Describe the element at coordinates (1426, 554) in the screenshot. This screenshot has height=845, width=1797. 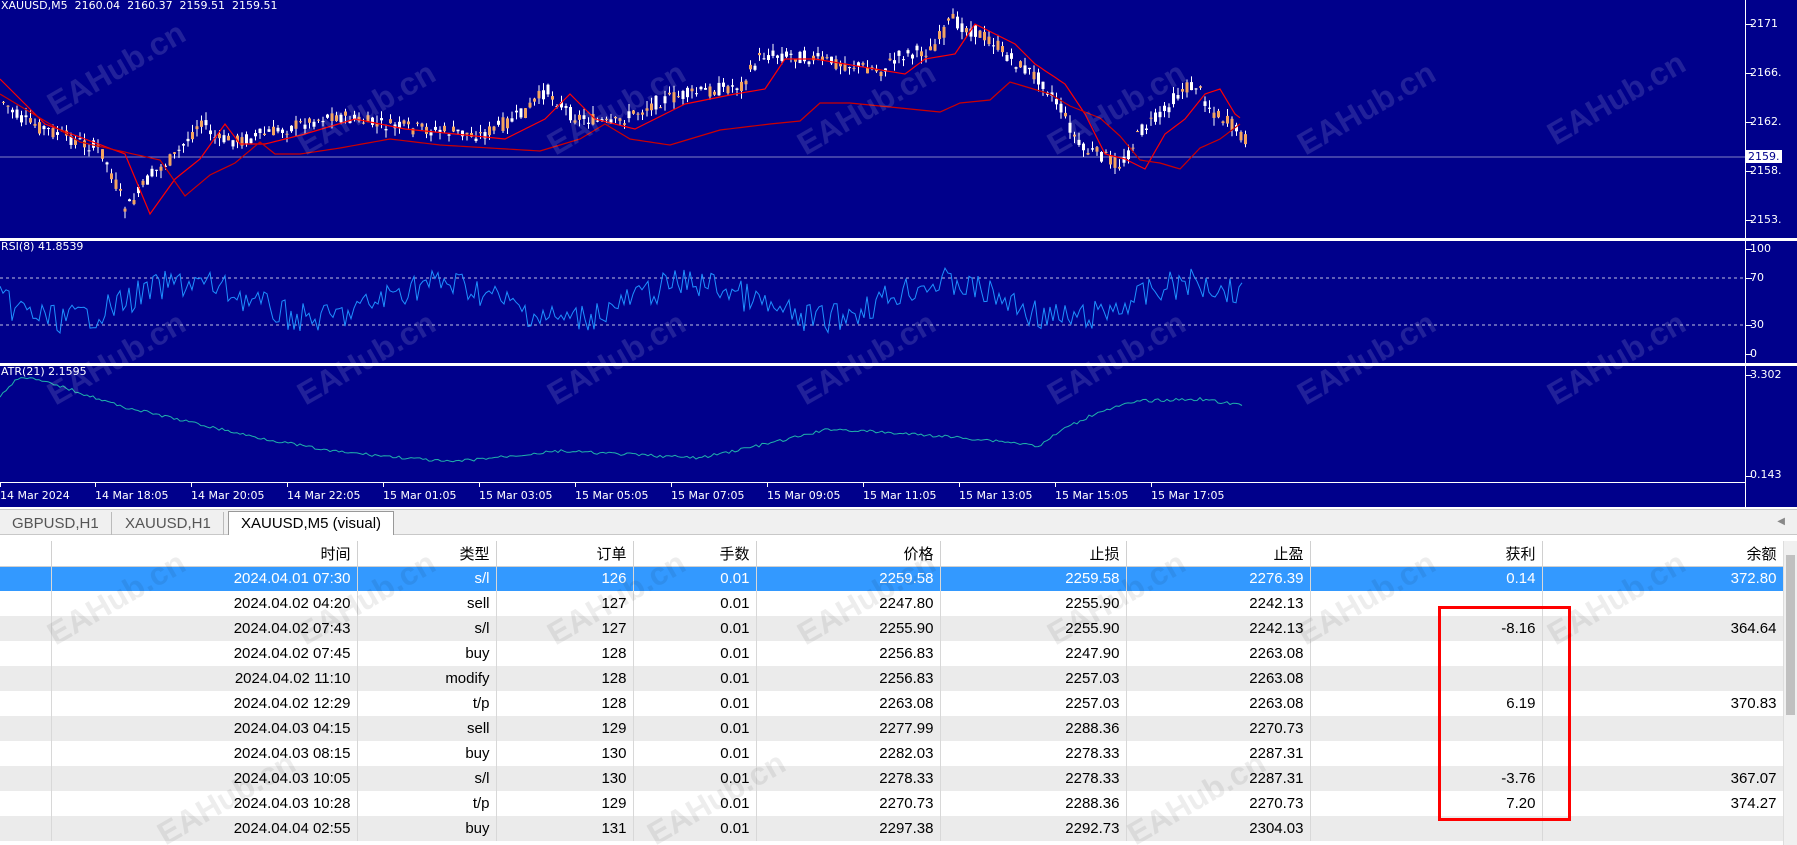
I see `column-header-profit: 获利` at that location.